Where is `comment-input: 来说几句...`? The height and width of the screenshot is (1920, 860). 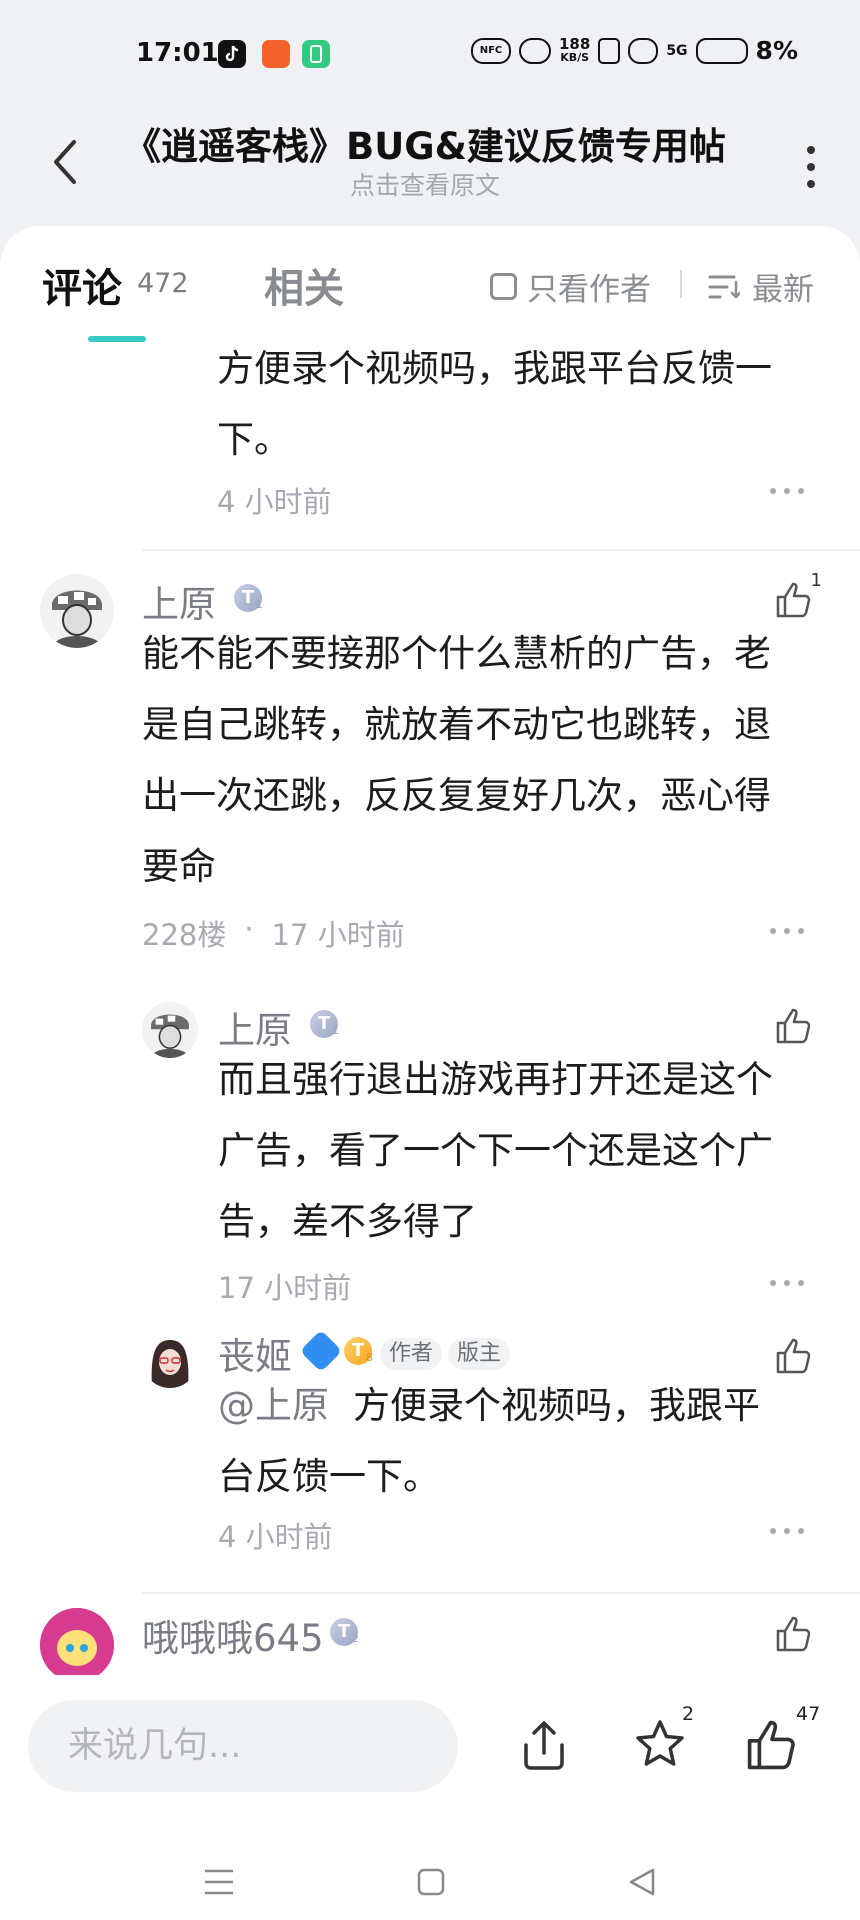 comment-input: 来说几句... is located at coordinates (243, 1746).